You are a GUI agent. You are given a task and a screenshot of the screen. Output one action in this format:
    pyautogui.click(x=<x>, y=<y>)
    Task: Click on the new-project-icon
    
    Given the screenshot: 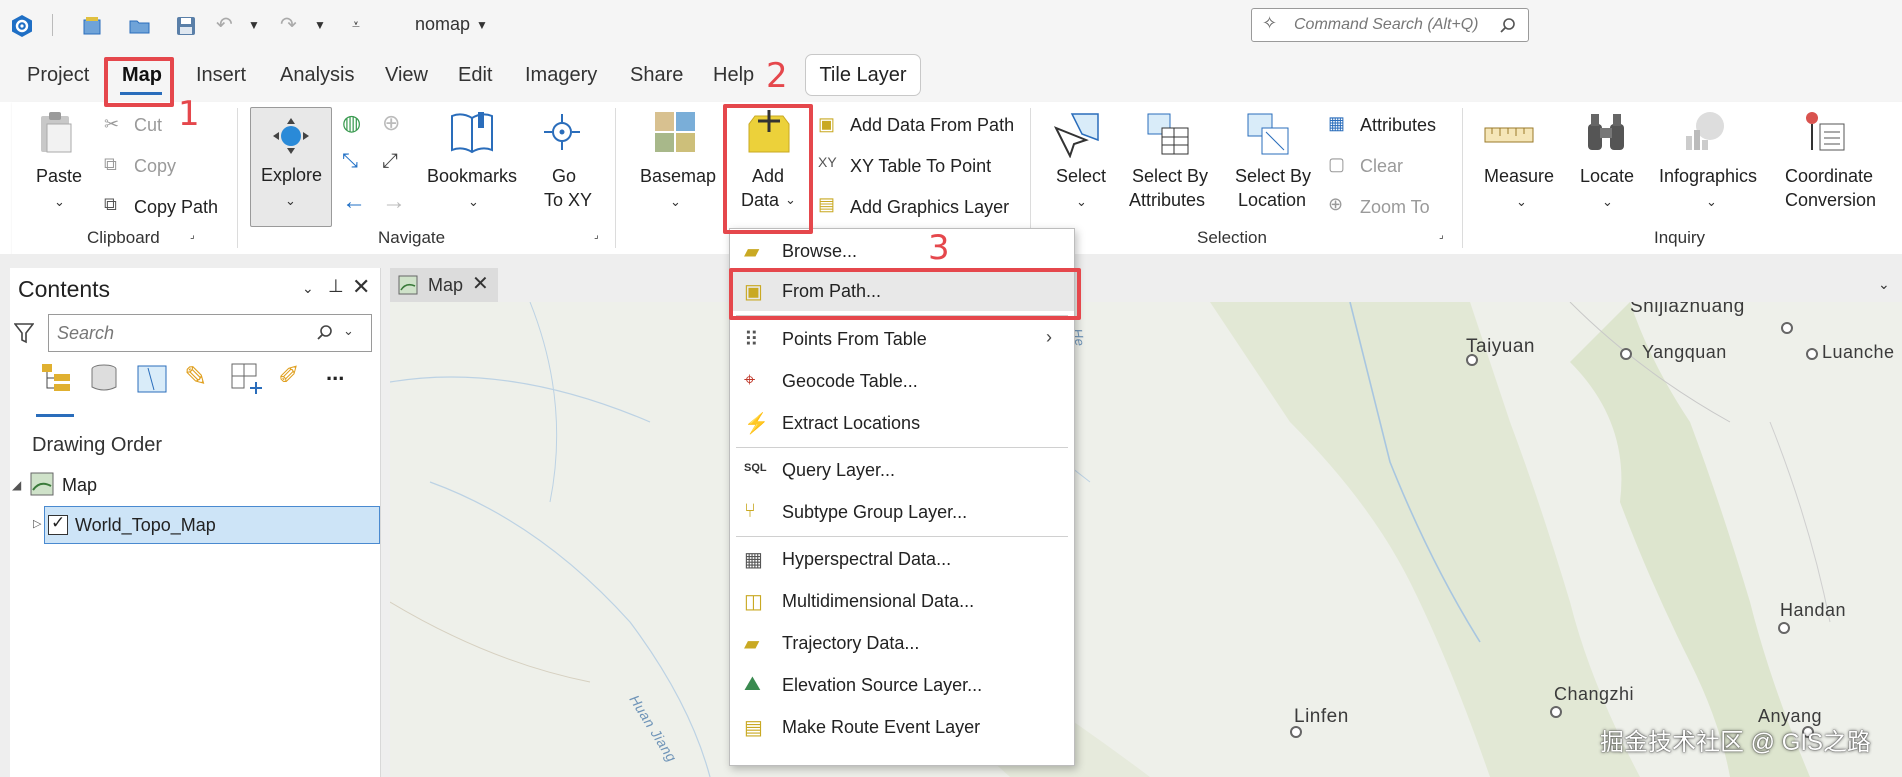 What is the action you would take?
    pyautogui.click(x=93, y=26)
    